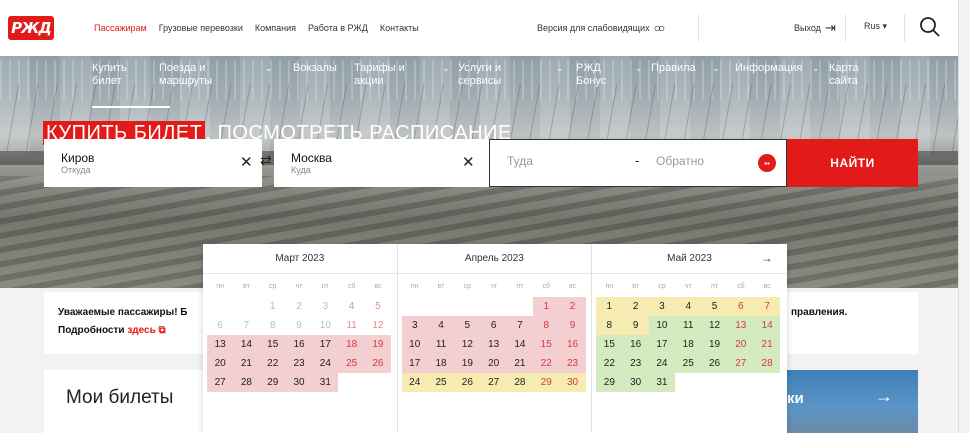 Image resolution: width=970 pixels, height=433 pixels. I want to click on main-nav-services: Услуги и сервисы ⌄, so click(517, 75).